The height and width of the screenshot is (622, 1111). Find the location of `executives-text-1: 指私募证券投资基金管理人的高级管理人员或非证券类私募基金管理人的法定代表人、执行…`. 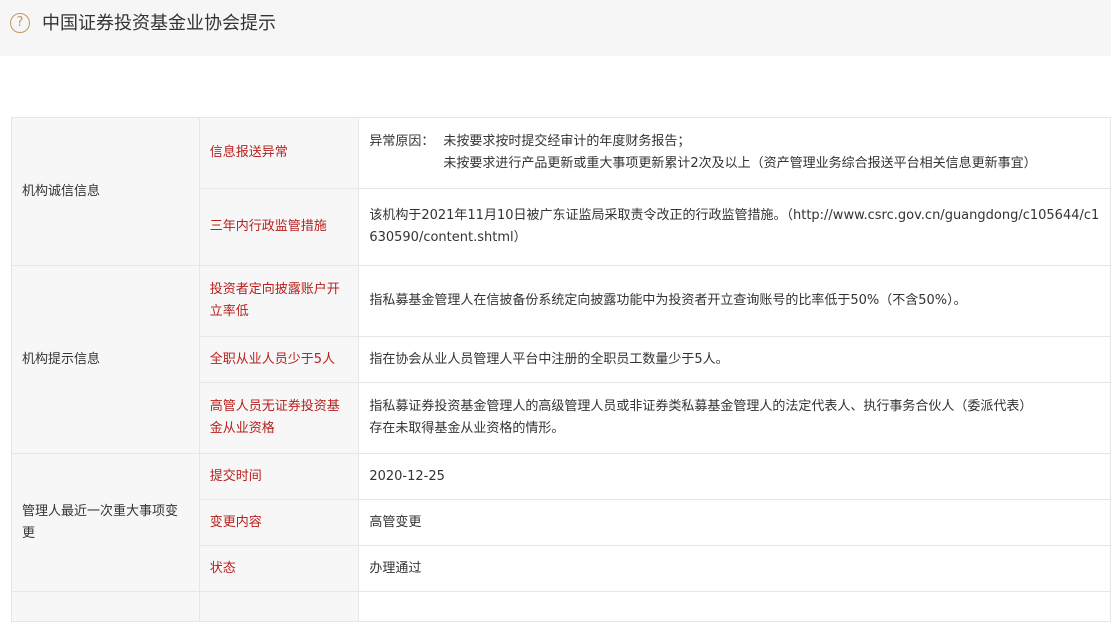

executives-text-1: 指私募证券投资基金管理人的高级管理人员或非证券类私募基金管理人的法定代表人、执行… is located at coordinates (701, 406).